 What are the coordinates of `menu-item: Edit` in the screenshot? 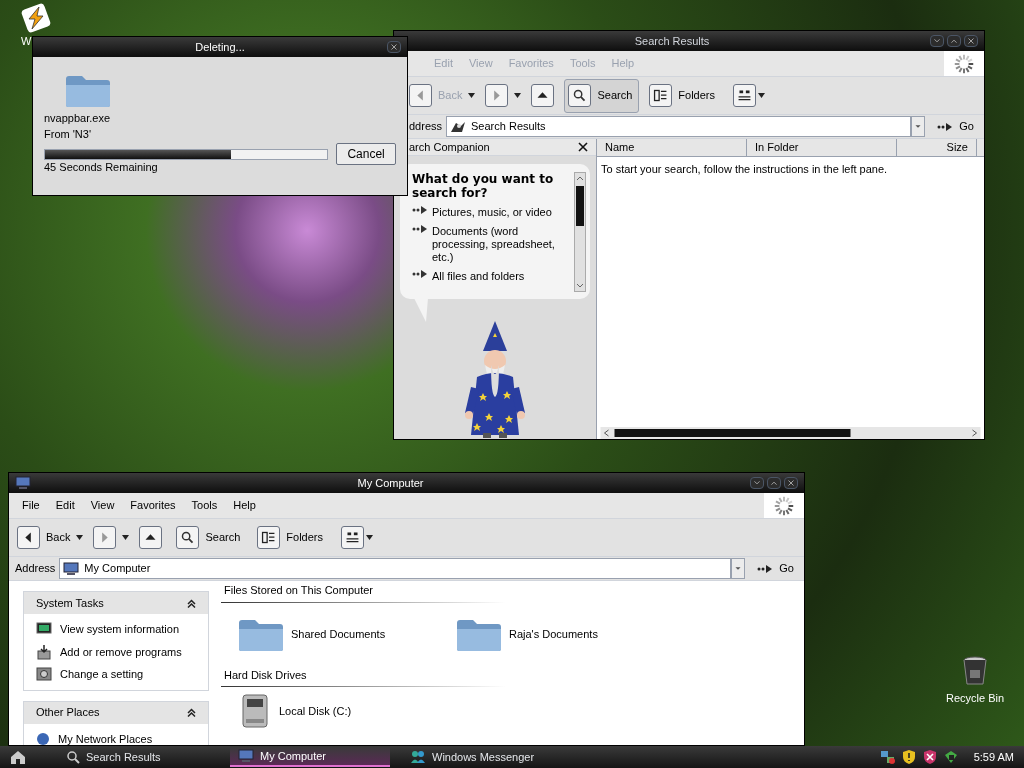 It's located at (65, 505).